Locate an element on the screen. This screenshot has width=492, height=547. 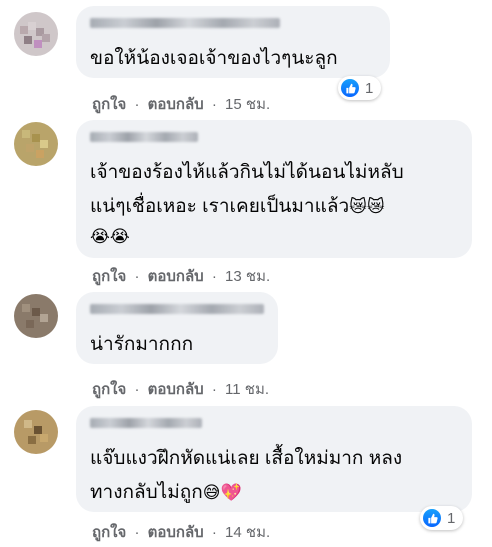
comment-actions: ถูกใจ · ตอบกลับ · 15 ชม. is located at coordinates (181, 104).